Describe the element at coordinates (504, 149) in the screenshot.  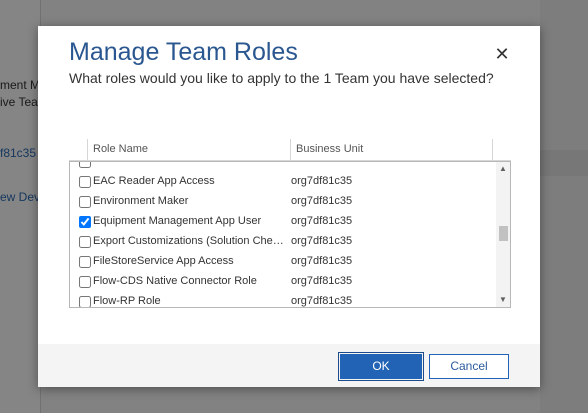
I see `column-spacer` at that location.